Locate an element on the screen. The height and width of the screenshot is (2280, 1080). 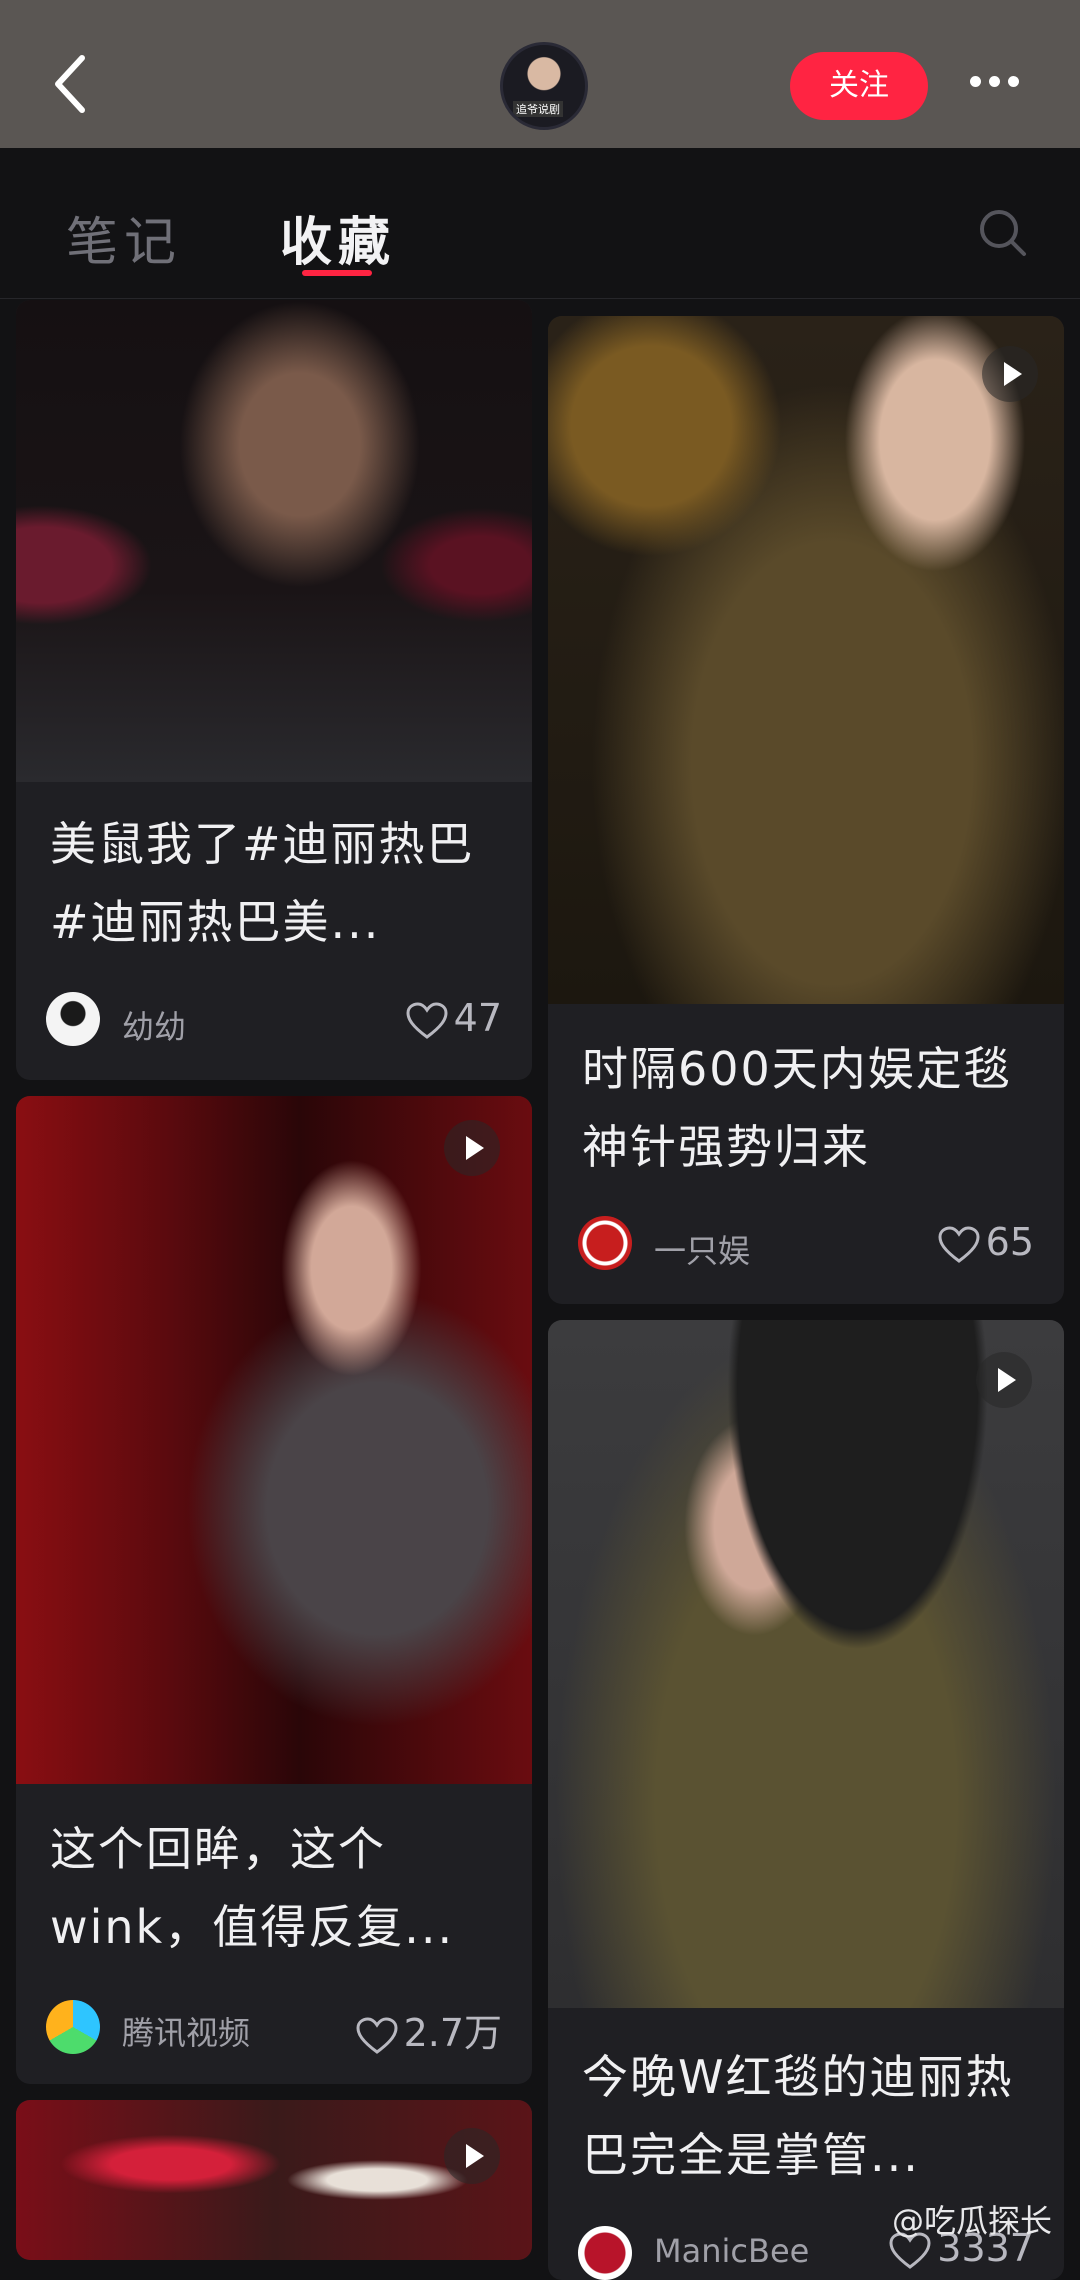
author-name: 幼幼 is located at coordinates (154, 1027).